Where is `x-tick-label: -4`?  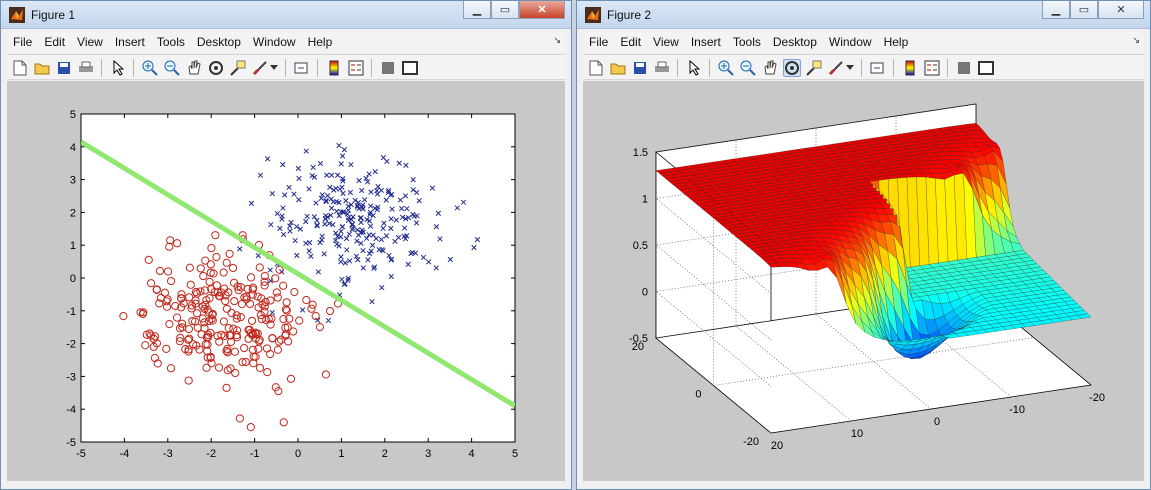
x-tick-label: -4 is located at coordinates (125, 454).